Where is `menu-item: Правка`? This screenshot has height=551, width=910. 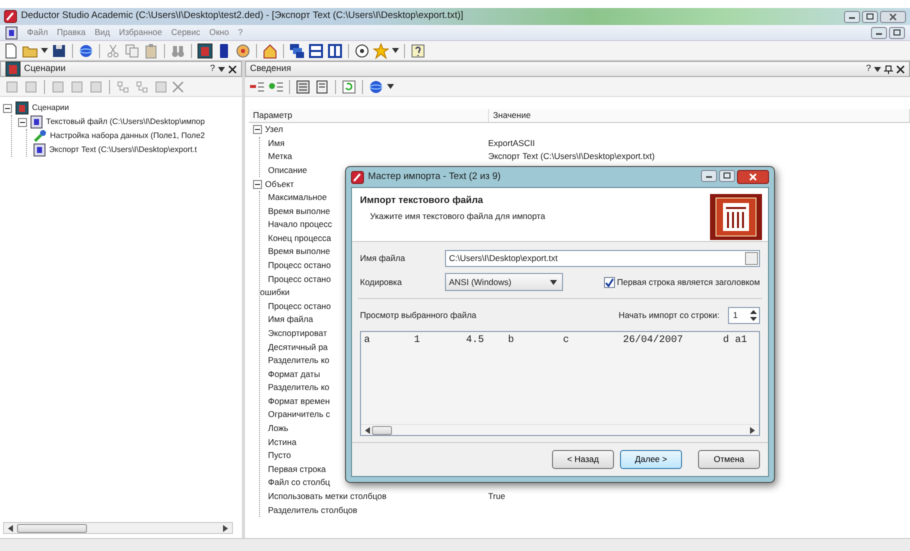
menu-item: Правка is located at coordinates (71, 32).